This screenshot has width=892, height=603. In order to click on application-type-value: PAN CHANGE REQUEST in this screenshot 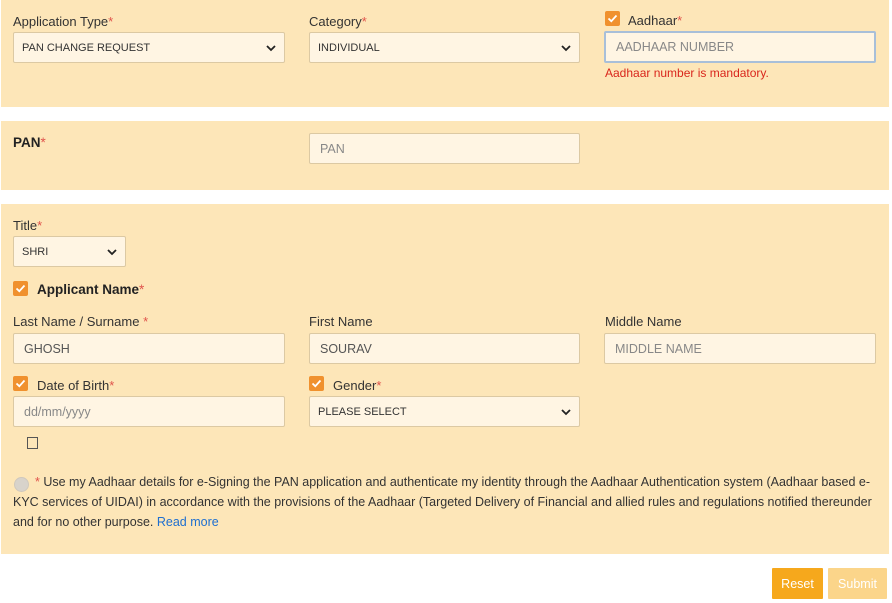, I will do `click(86, 47)`.